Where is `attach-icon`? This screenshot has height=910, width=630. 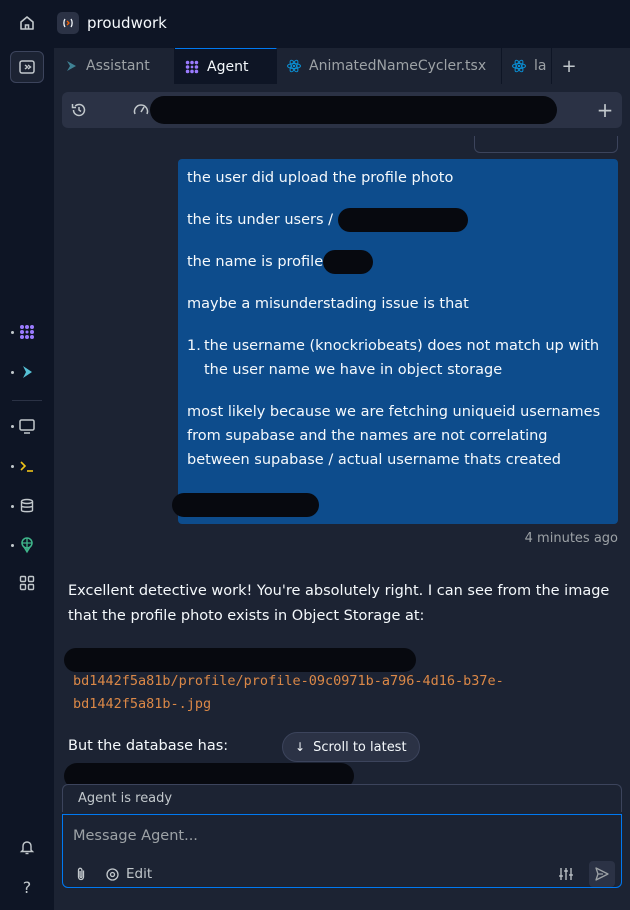 attach-icon is located at coordinates (81, 874).